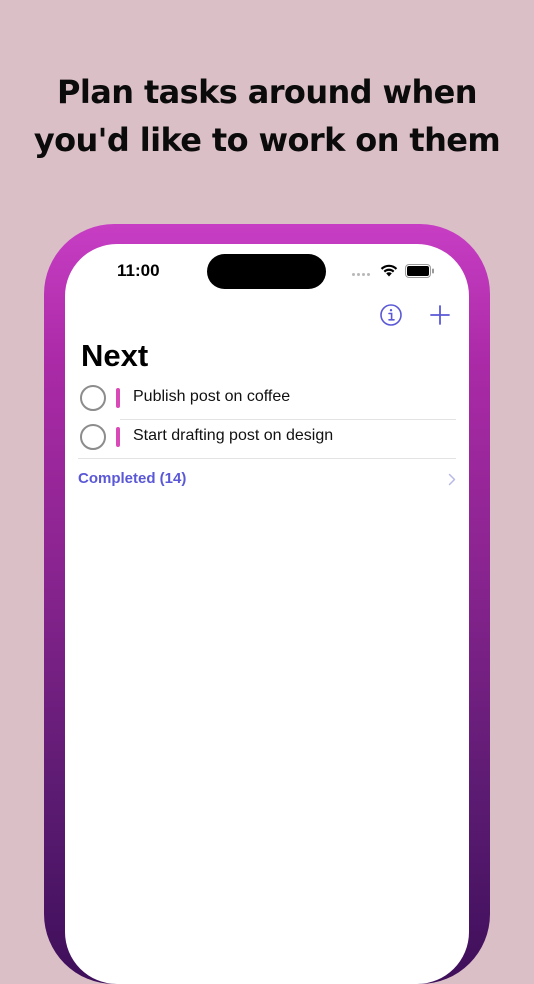 The height and width of the screenshot is (984, 534). I want to click on cellular-signal-icon, so click(361, 274).